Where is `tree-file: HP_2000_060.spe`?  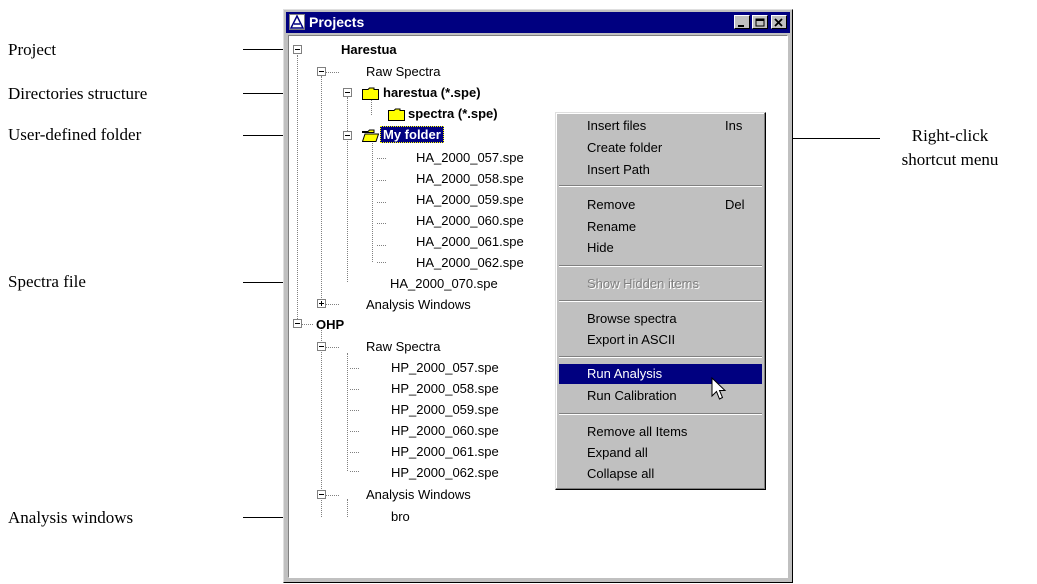 tree-file: HP_2000_060.spe is located at coordinates (445, 430).